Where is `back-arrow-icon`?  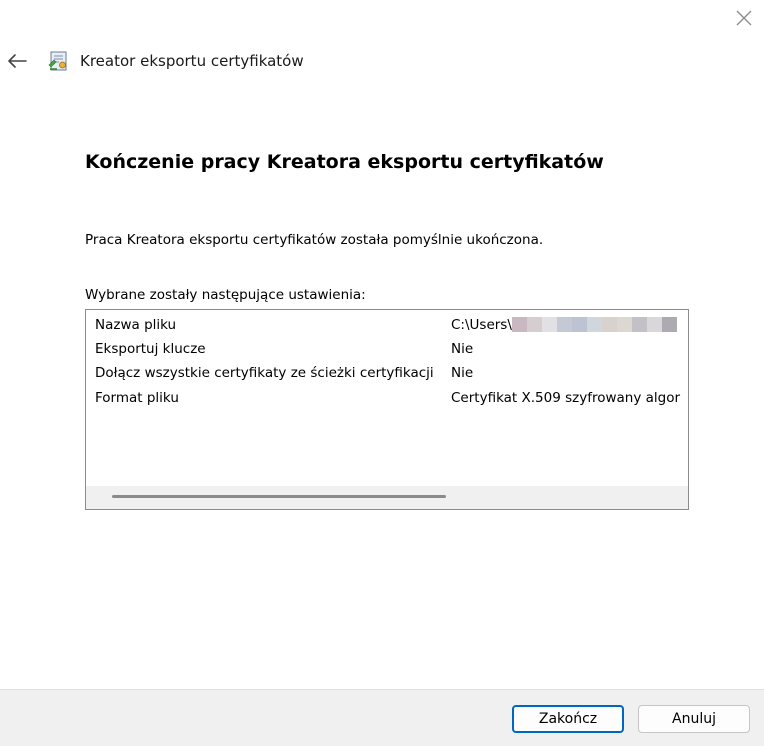 back-arrow-icon is located at coordinates (17, 61).